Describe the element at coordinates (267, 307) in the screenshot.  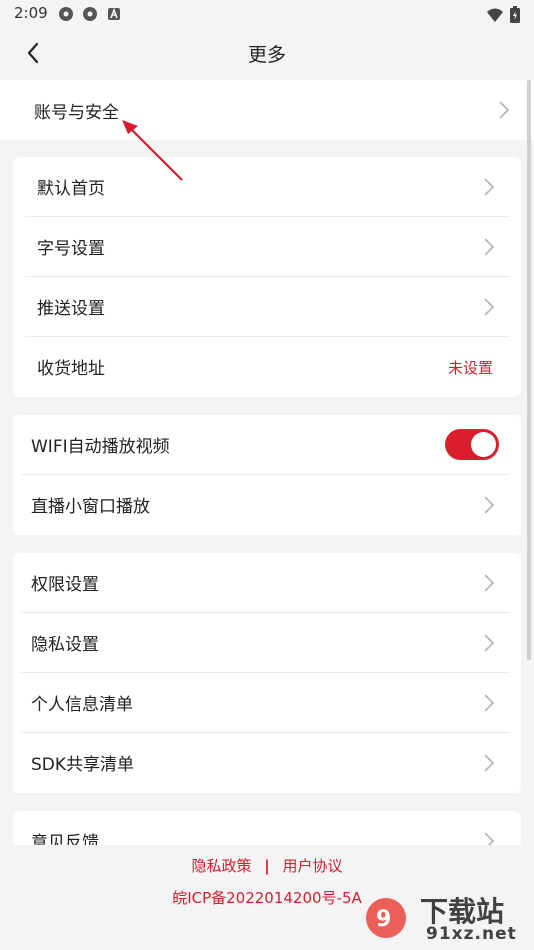
I see `push-settings-row: 推送设置` at that location.